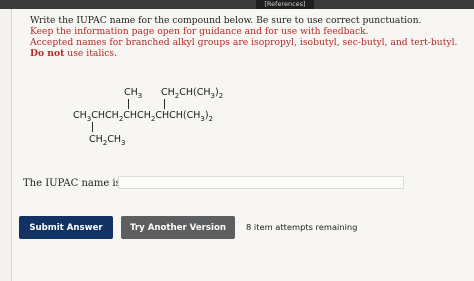  I want to click on top-bar, so click(237, 4).